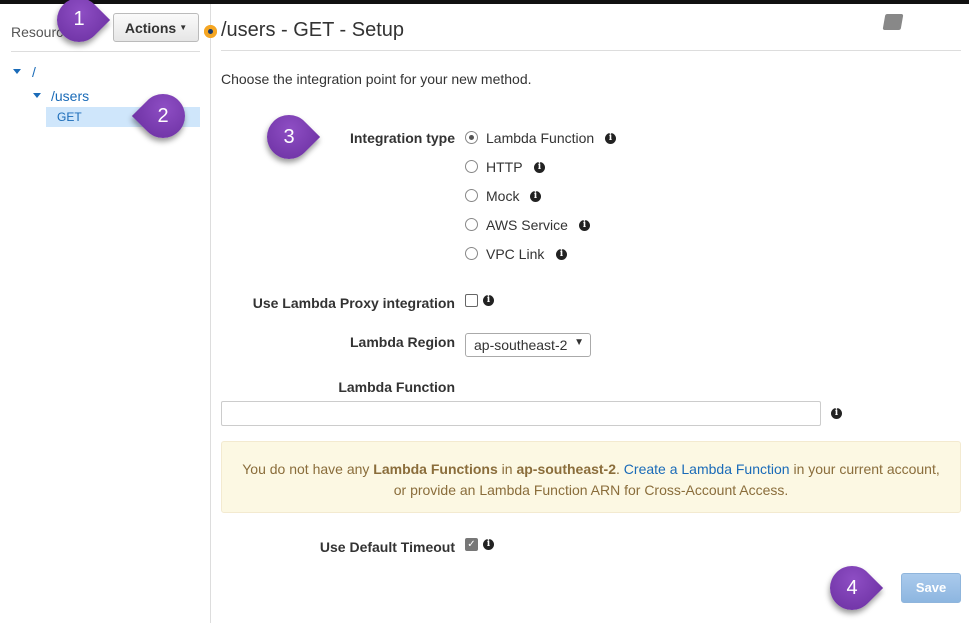 This screenshot has height=623, width=969. What do you see at coordinates (163, 116) in the screenshot?
I see `callout-number: 2` at bounding box center [163, 116].